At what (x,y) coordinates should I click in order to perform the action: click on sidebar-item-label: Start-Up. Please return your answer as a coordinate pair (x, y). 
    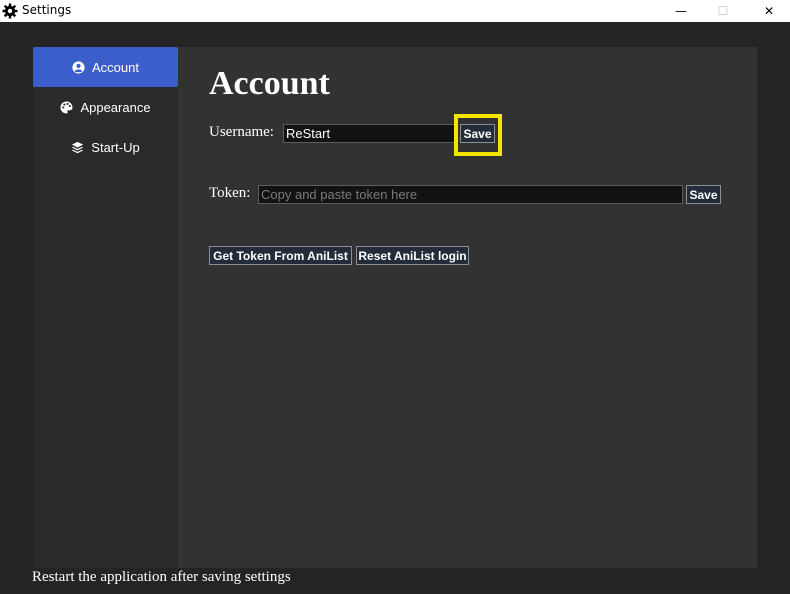
    Looking at the image, I should click on (115, 147).